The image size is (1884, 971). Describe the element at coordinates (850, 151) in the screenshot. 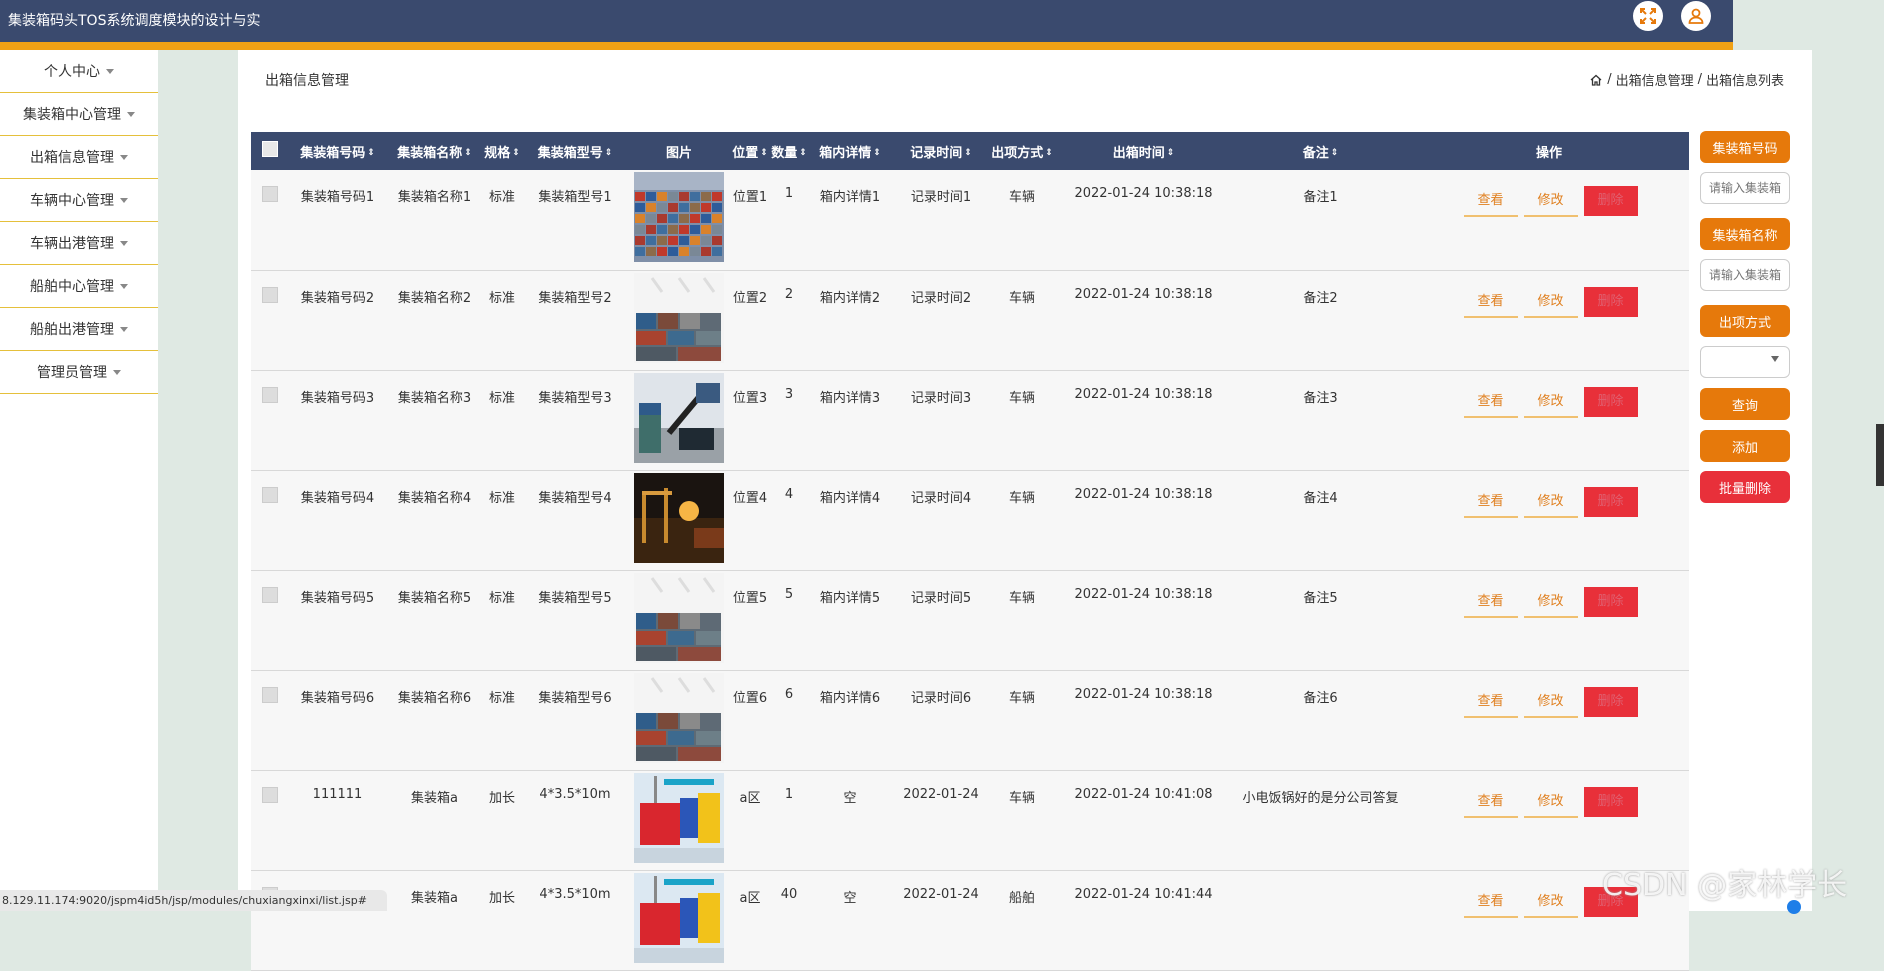

I see `column-header-details: 箱内详情 ⇕` at that location.